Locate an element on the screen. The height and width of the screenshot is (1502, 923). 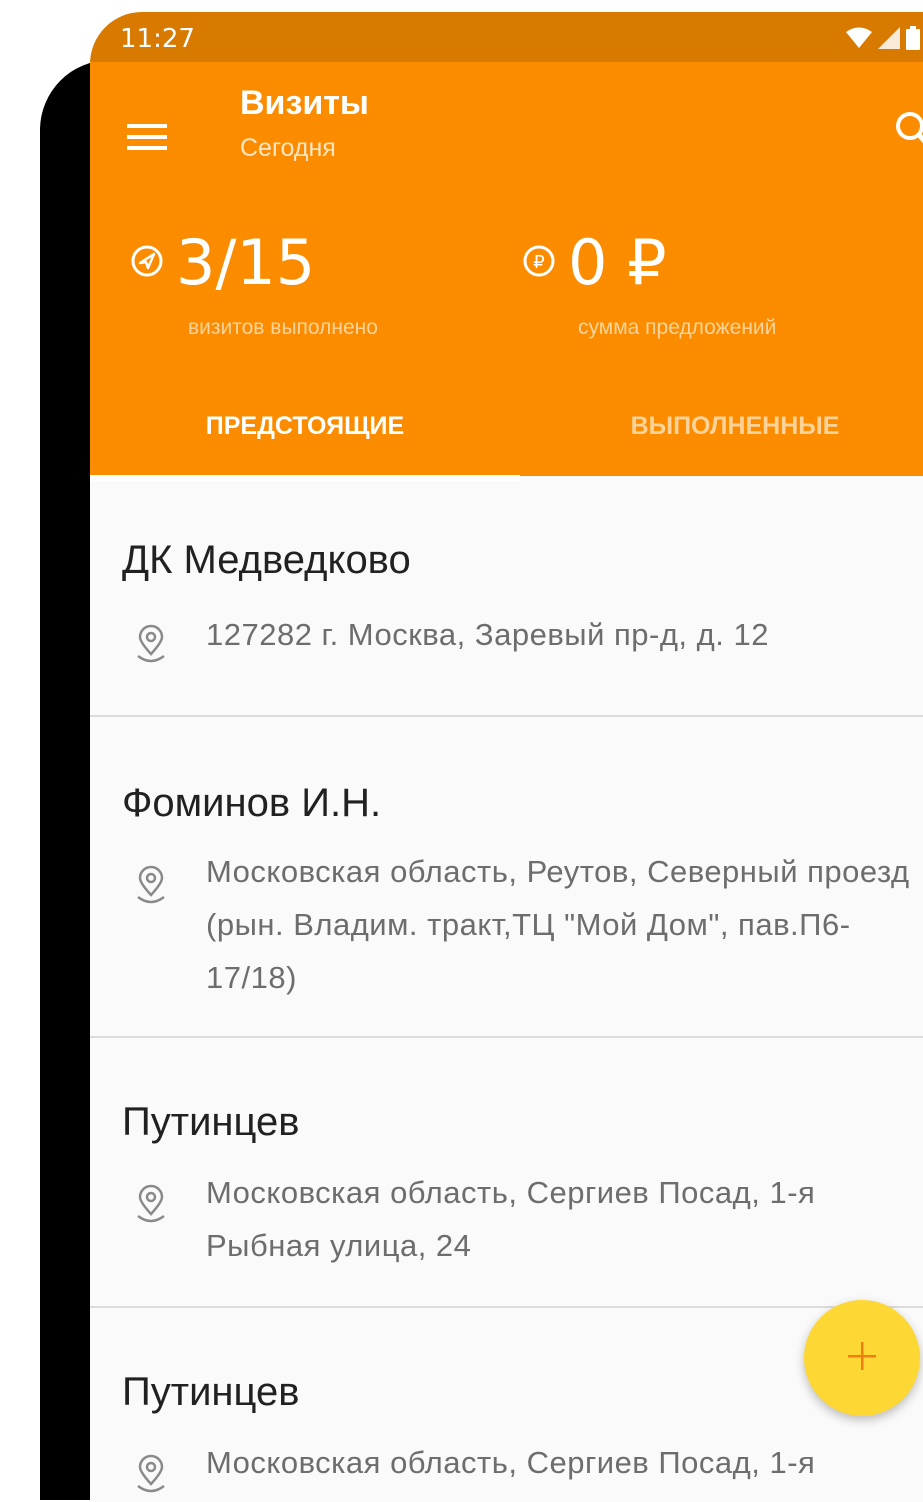
status-bar: 11:27 is located at coordinates (506, 37).